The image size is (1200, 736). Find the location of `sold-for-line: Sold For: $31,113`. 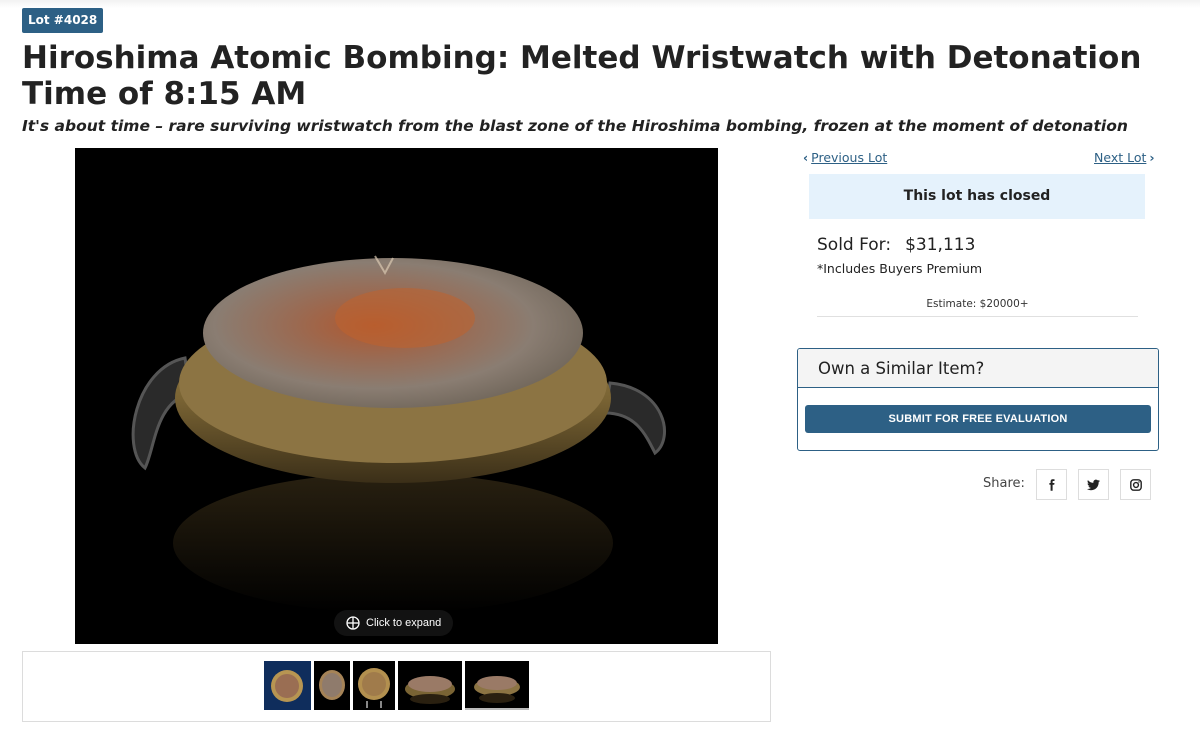

sold-for-line: Sold For: $31,113 is located at coordinates (896, 245).